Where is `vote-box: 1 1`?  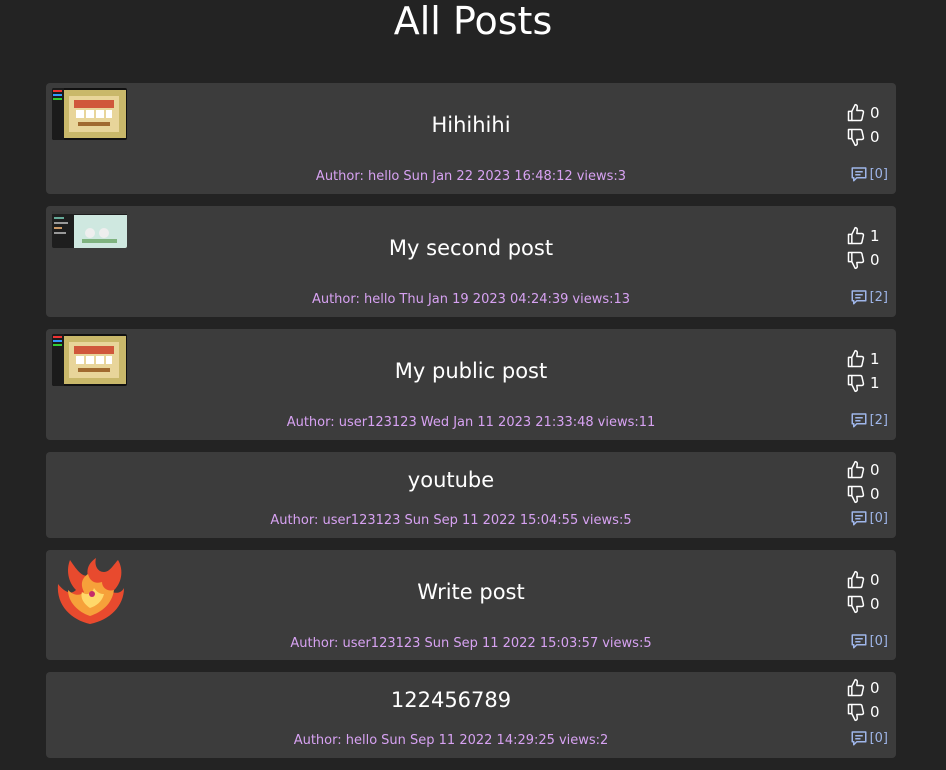
vote-box: 1 1 is located at coordinates (864, 371).